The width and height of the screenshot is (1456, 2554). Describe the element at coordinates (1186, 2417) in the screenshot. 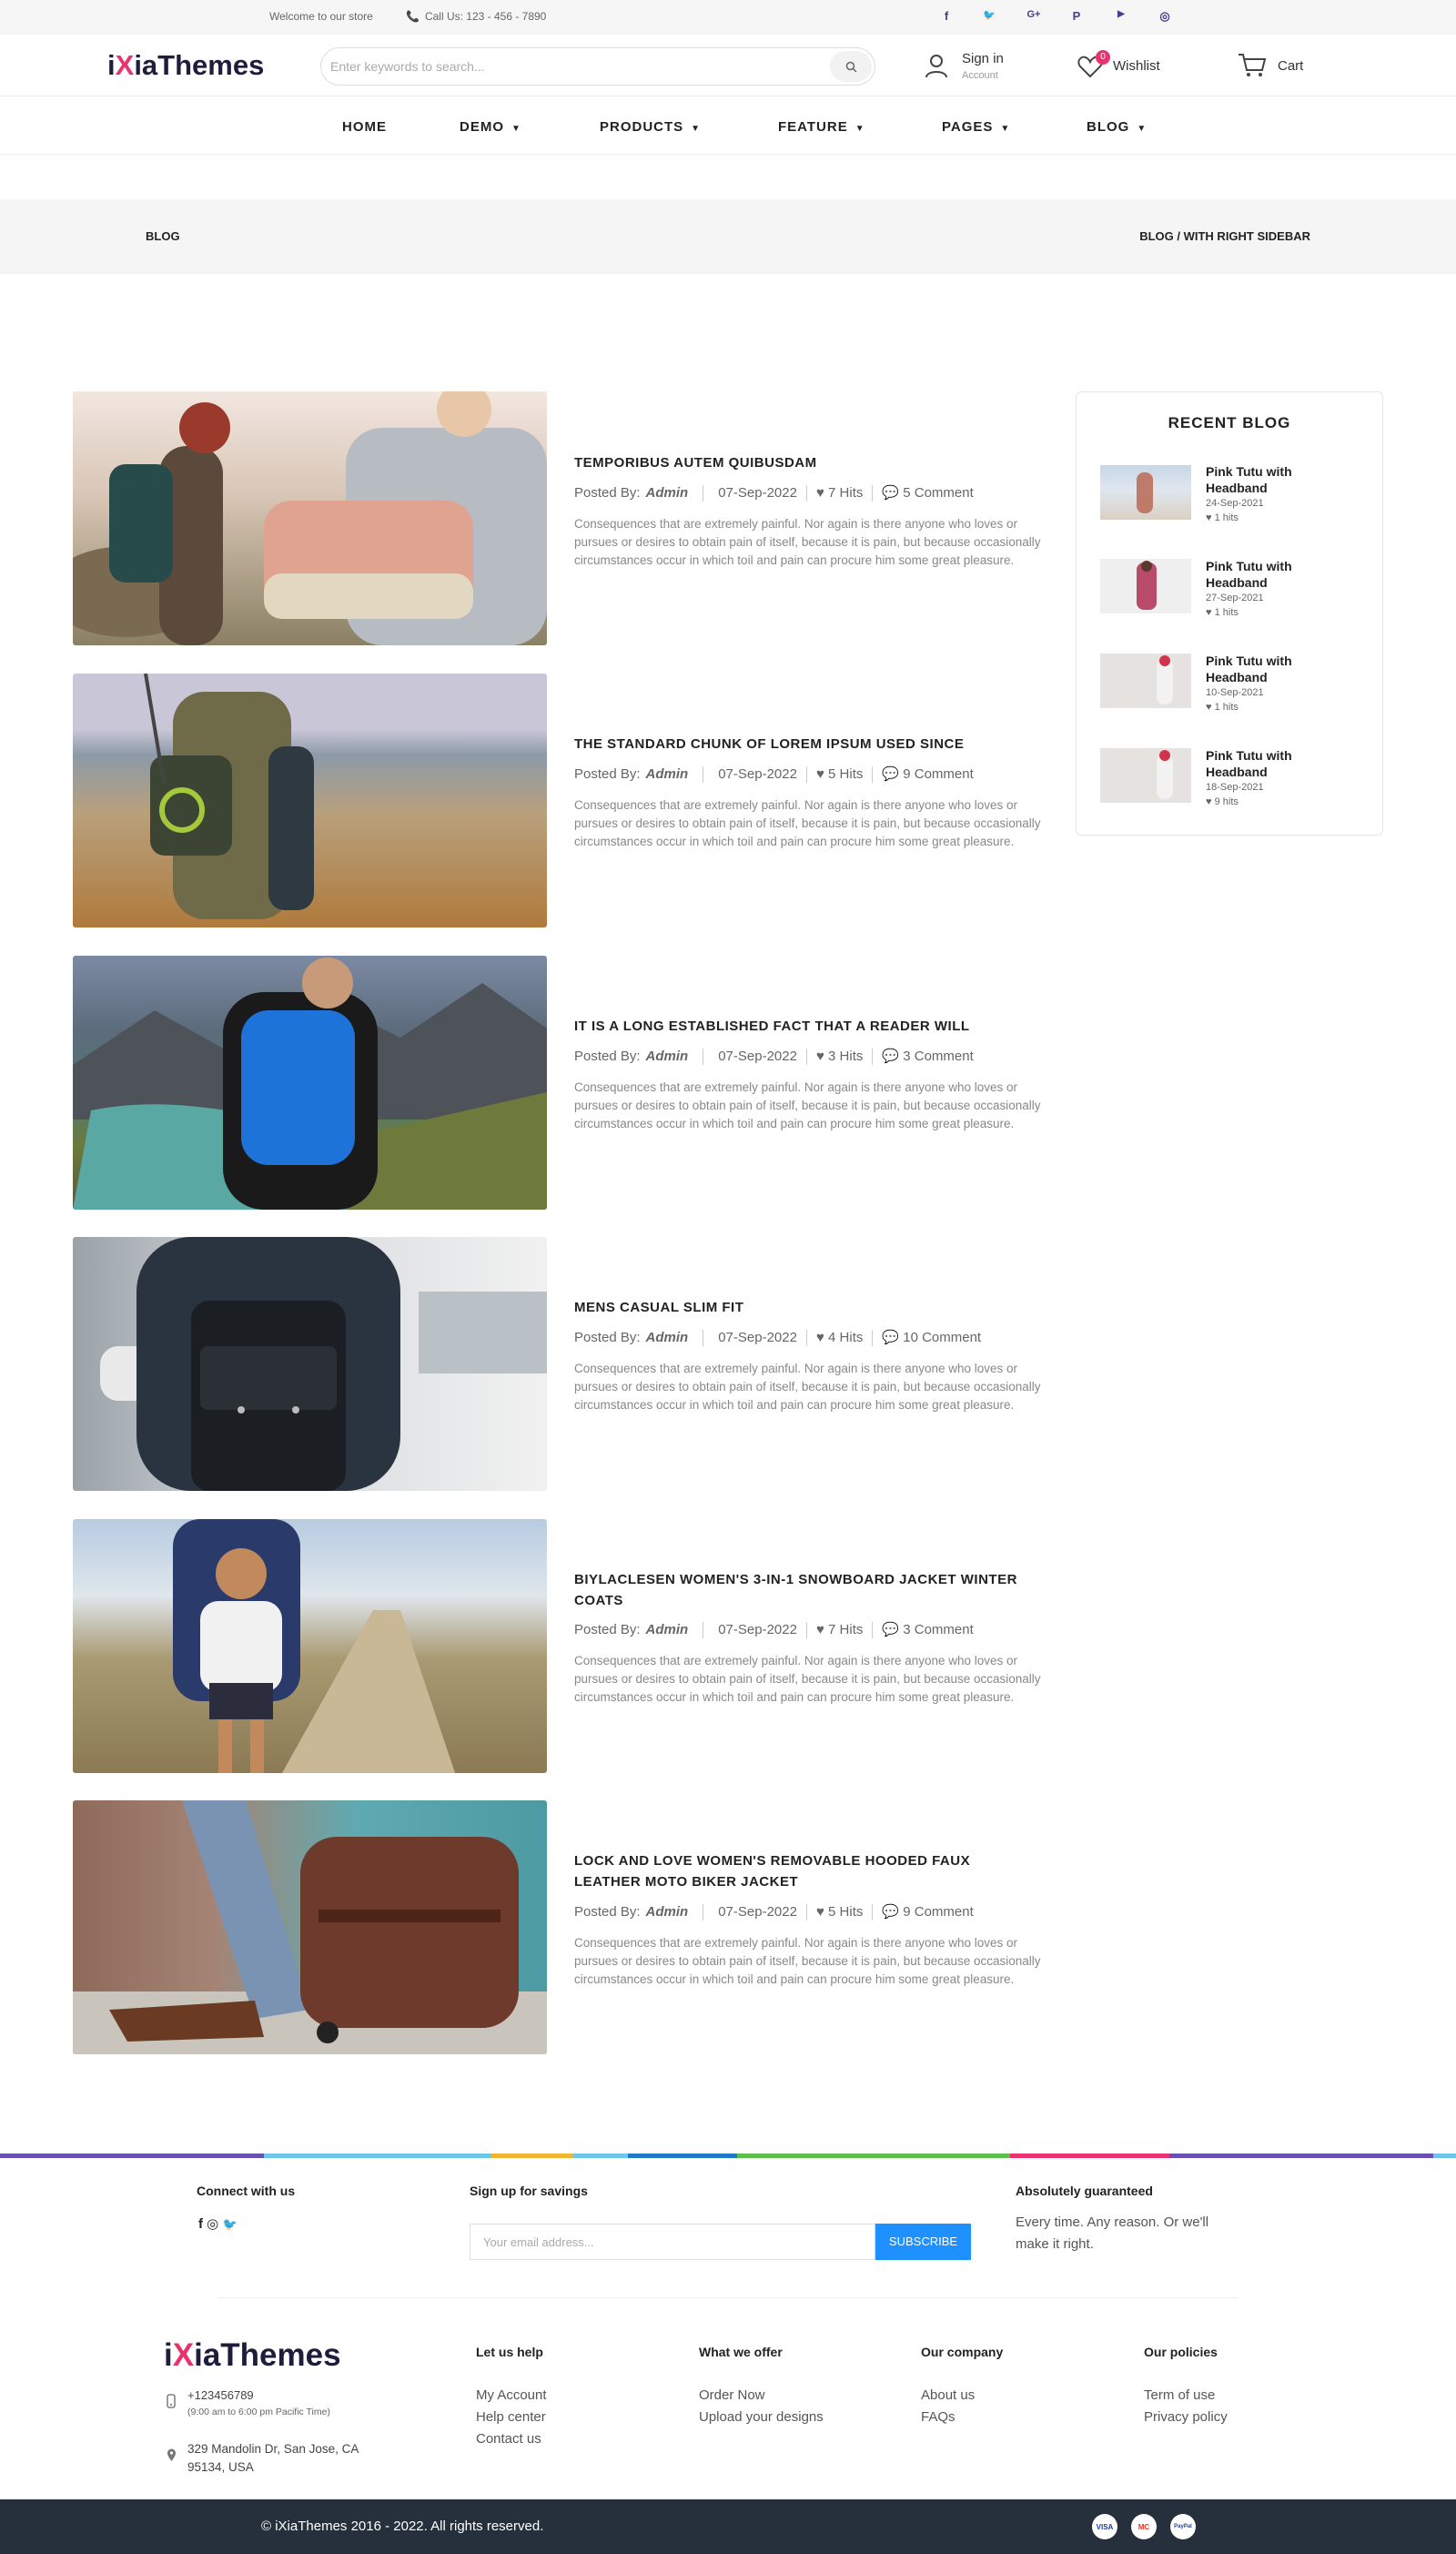

I see `footer-link-privacy: Privacy policy` at that location.